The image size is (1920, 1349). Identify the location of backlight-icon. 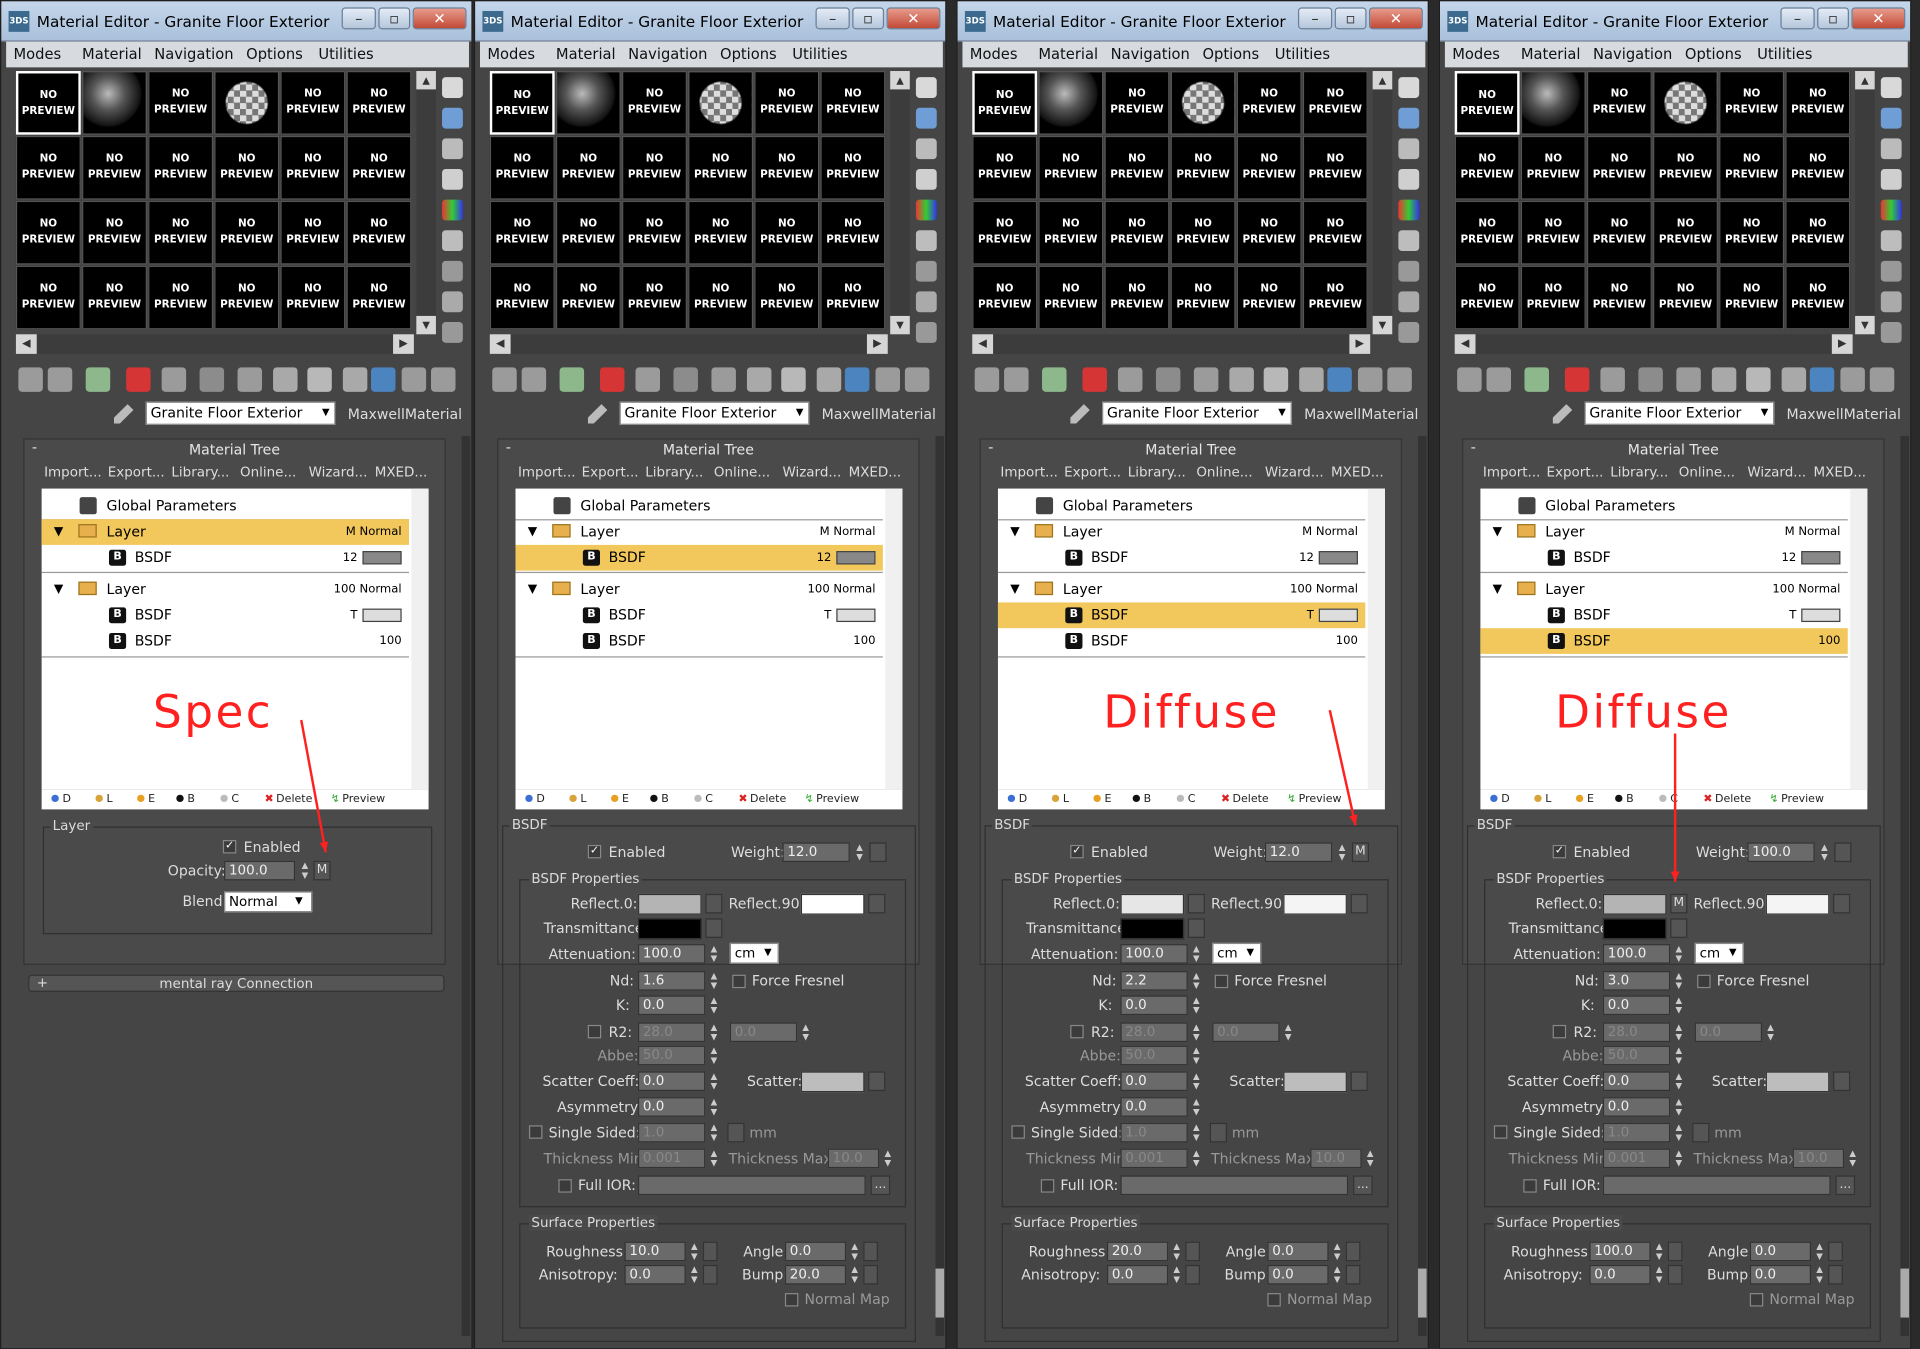
(926, 118).